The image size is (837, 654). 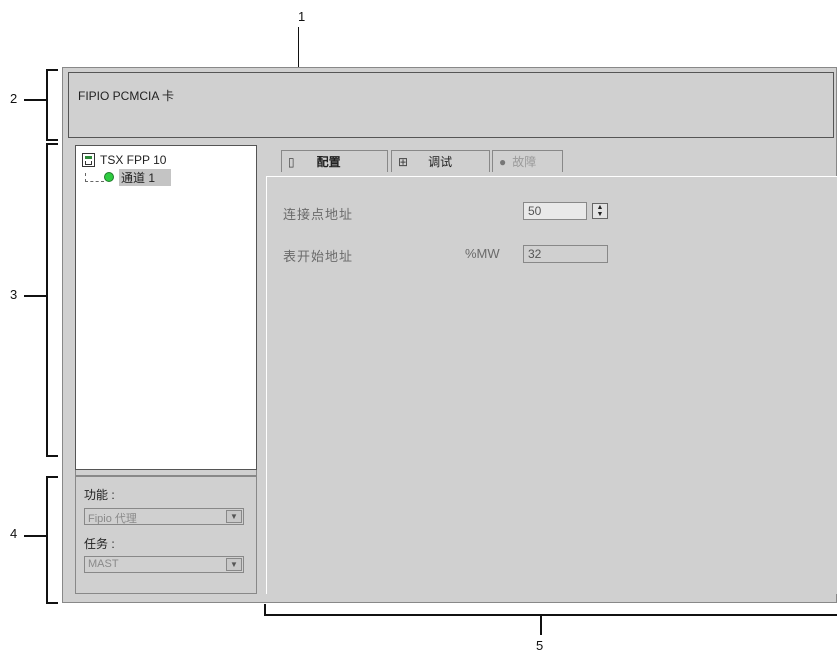 I want to click on callout-5-line, so click(x=541, y=624).